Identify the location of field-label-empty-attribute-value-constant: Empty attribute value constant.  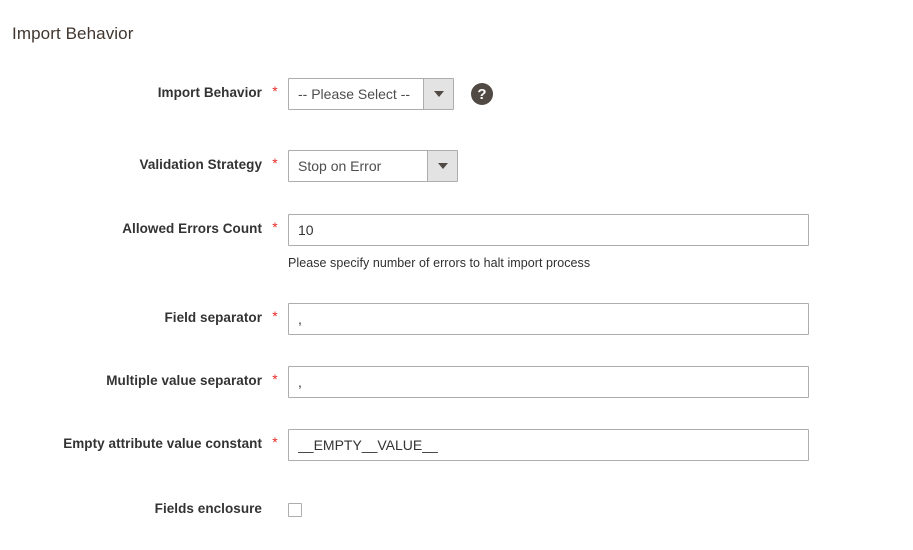
(131, 440).